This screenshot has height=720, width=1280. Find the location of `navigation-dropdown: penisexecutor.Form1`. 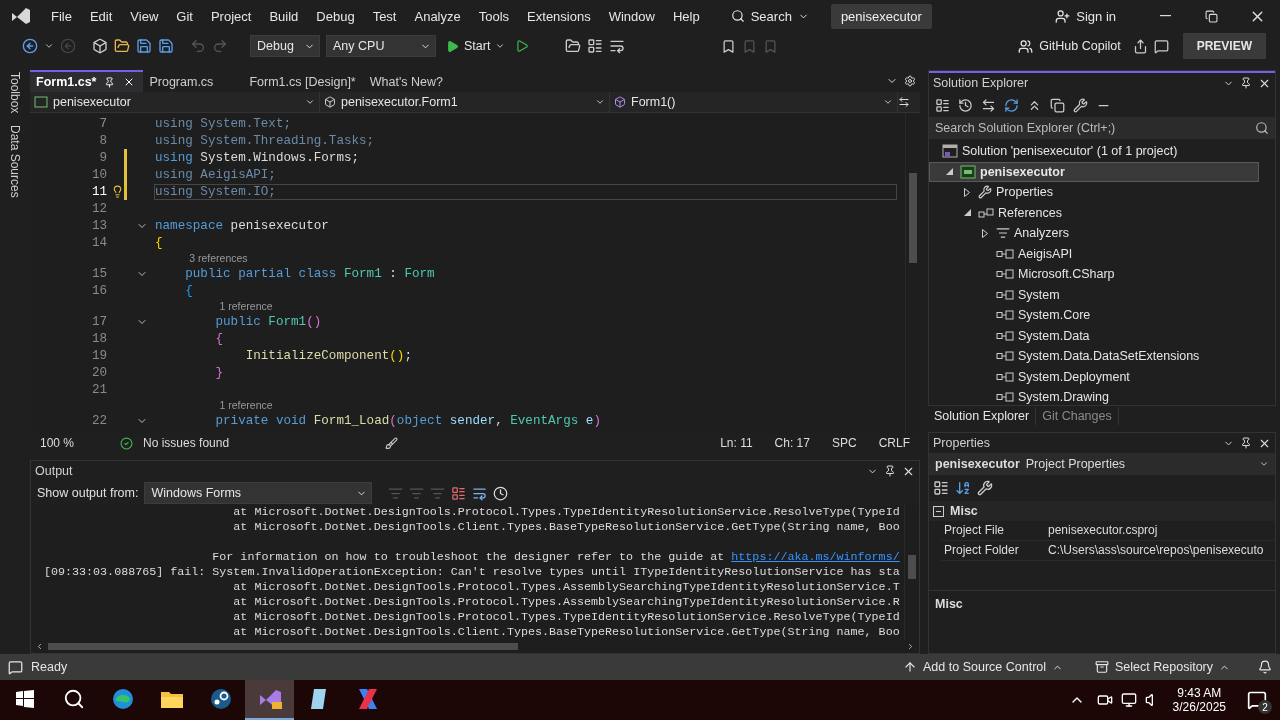

navigation-dropdown: penisexecutor.Form1 is located at coordinates (465, 102).